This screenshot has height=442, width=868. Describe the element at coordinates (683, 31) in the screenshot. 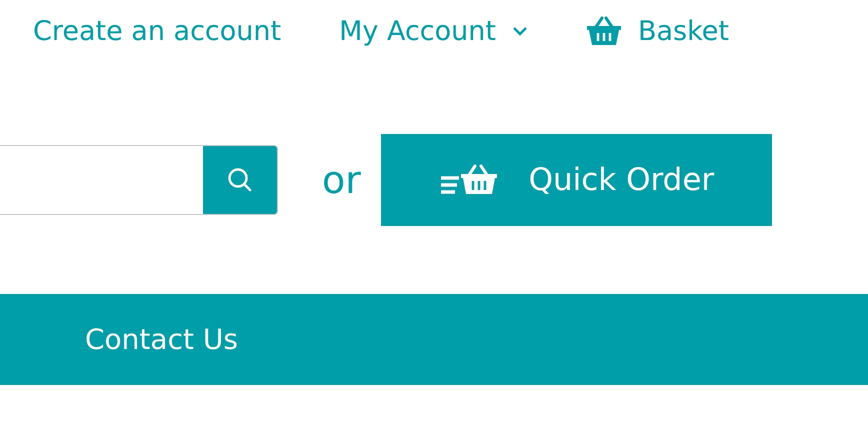

I see `basket-link: Basket` at that location.